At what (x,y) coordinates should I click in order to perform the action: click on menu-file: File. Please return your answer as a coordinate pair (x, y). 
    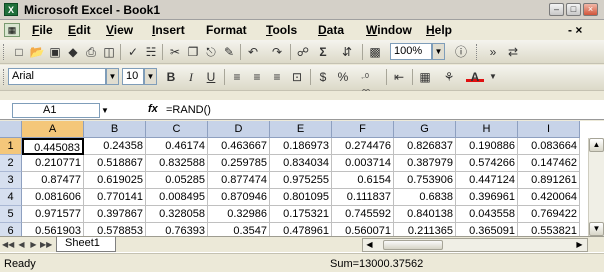
    Looking at the image, I should click on (42, 30).